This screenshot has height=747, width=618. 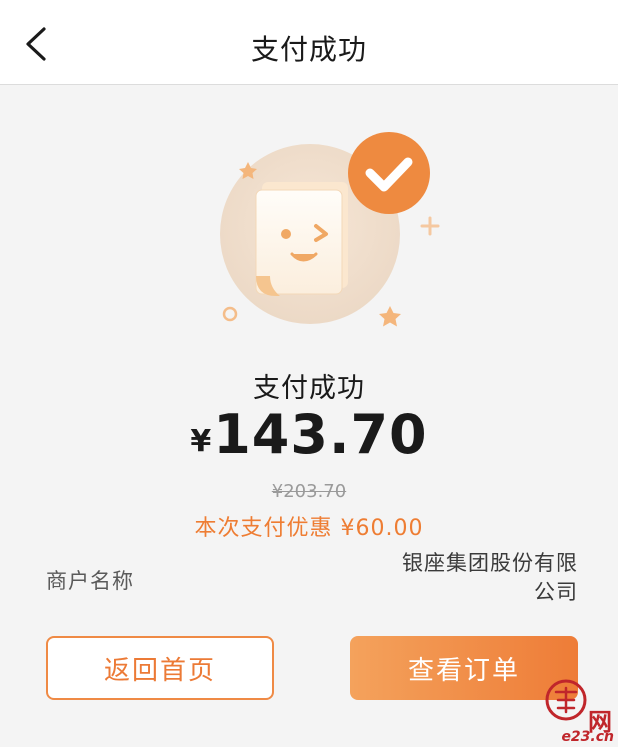 What do you see at coordinates (390, 316) in the screenshot?
I see `star-icon` at bounding box center [390, 316].